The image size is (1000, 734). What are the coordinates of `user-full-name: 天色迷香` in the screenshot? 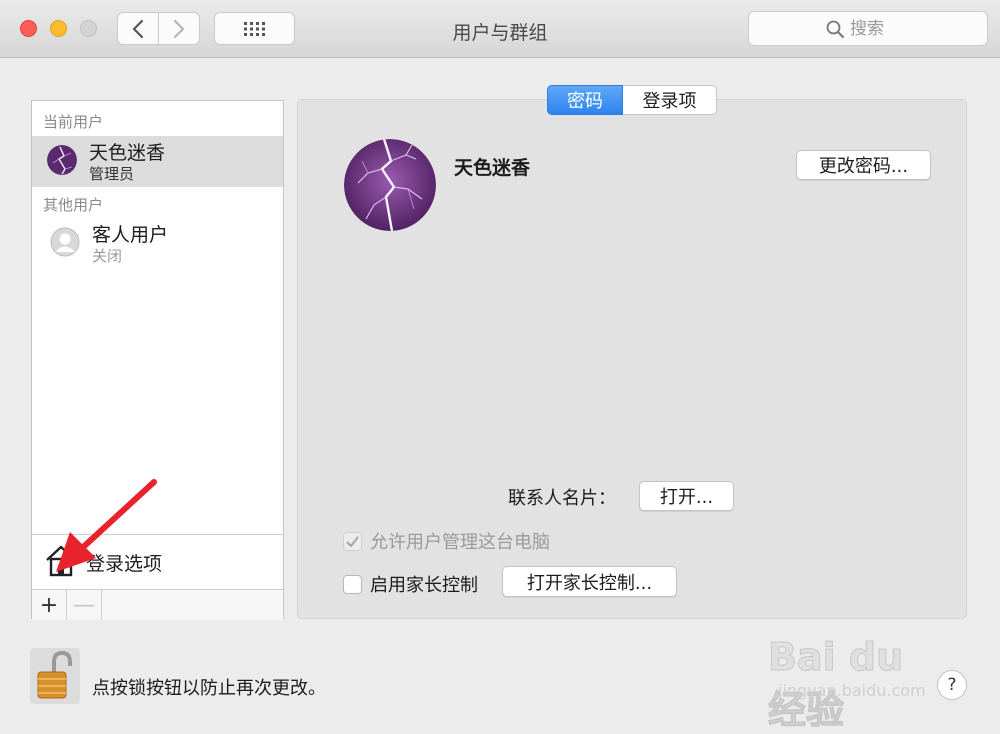 It's located at (492, 168).